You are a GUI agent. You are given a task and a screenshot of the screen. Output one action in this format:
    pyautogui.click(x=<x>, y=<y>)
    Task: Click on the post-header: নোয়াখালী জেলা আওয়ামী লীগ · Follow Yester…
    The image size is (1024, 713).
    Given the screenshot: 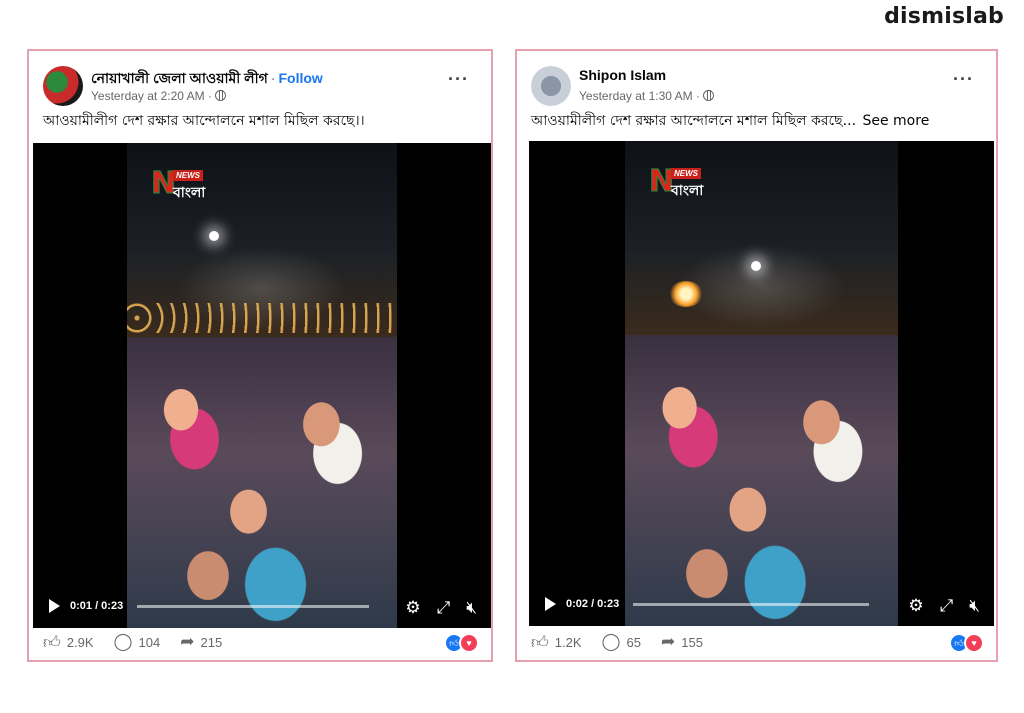 What is the action you would take?
    pyautogui.click(x=260, y=81)
    